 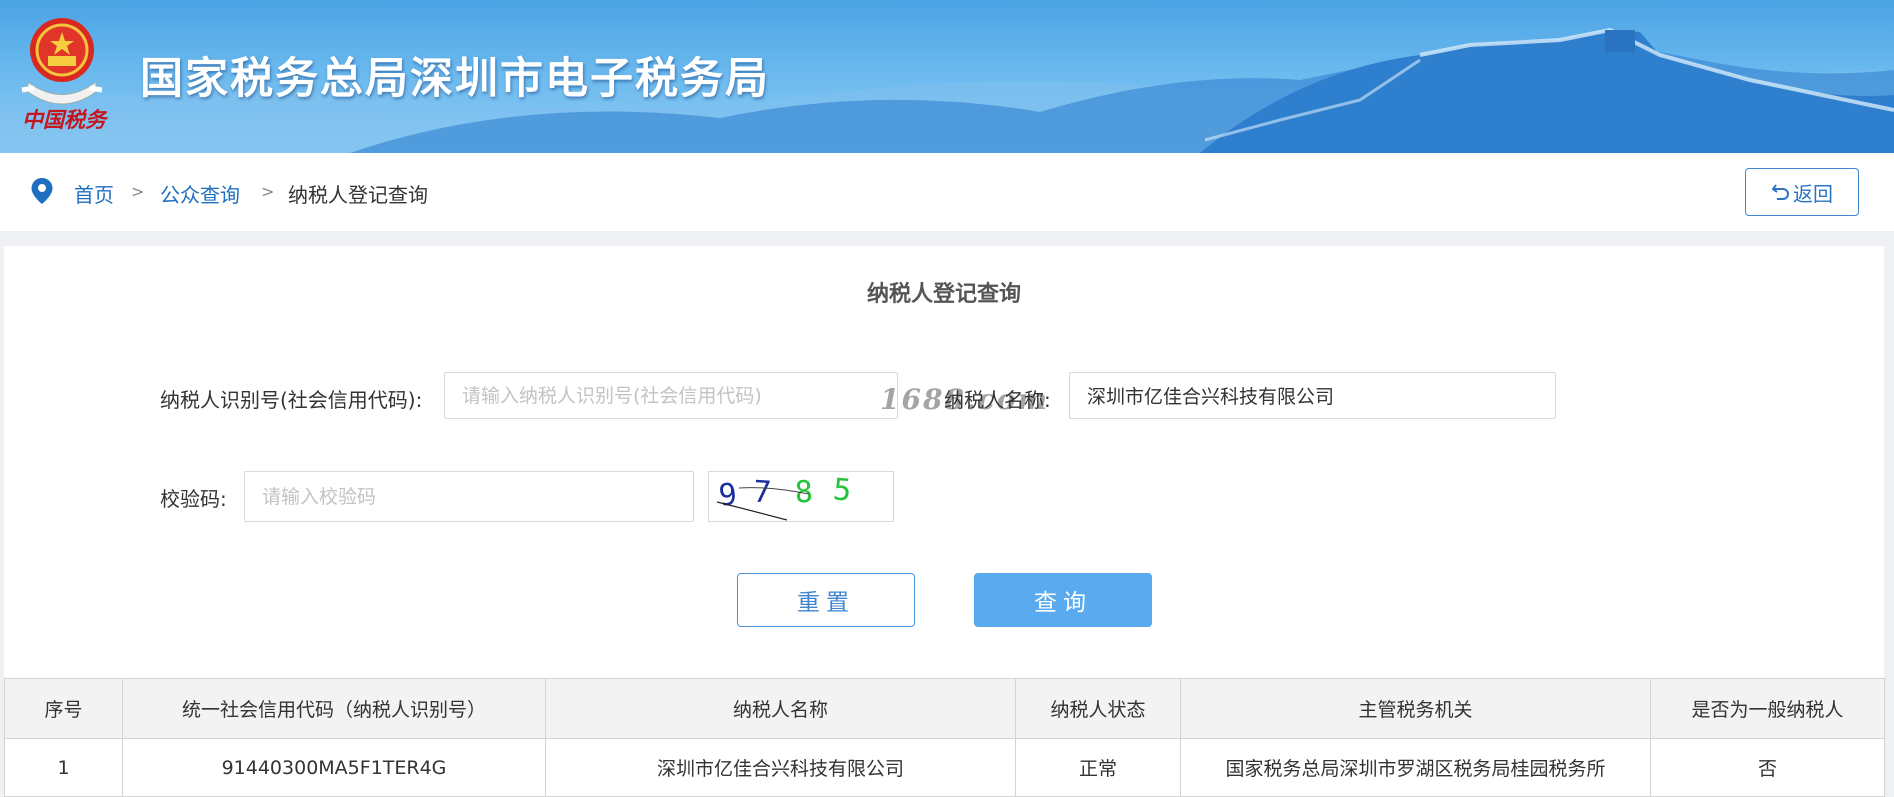 I want to click on page-title: 纳税人登记查询, so click(x=943, y=294).